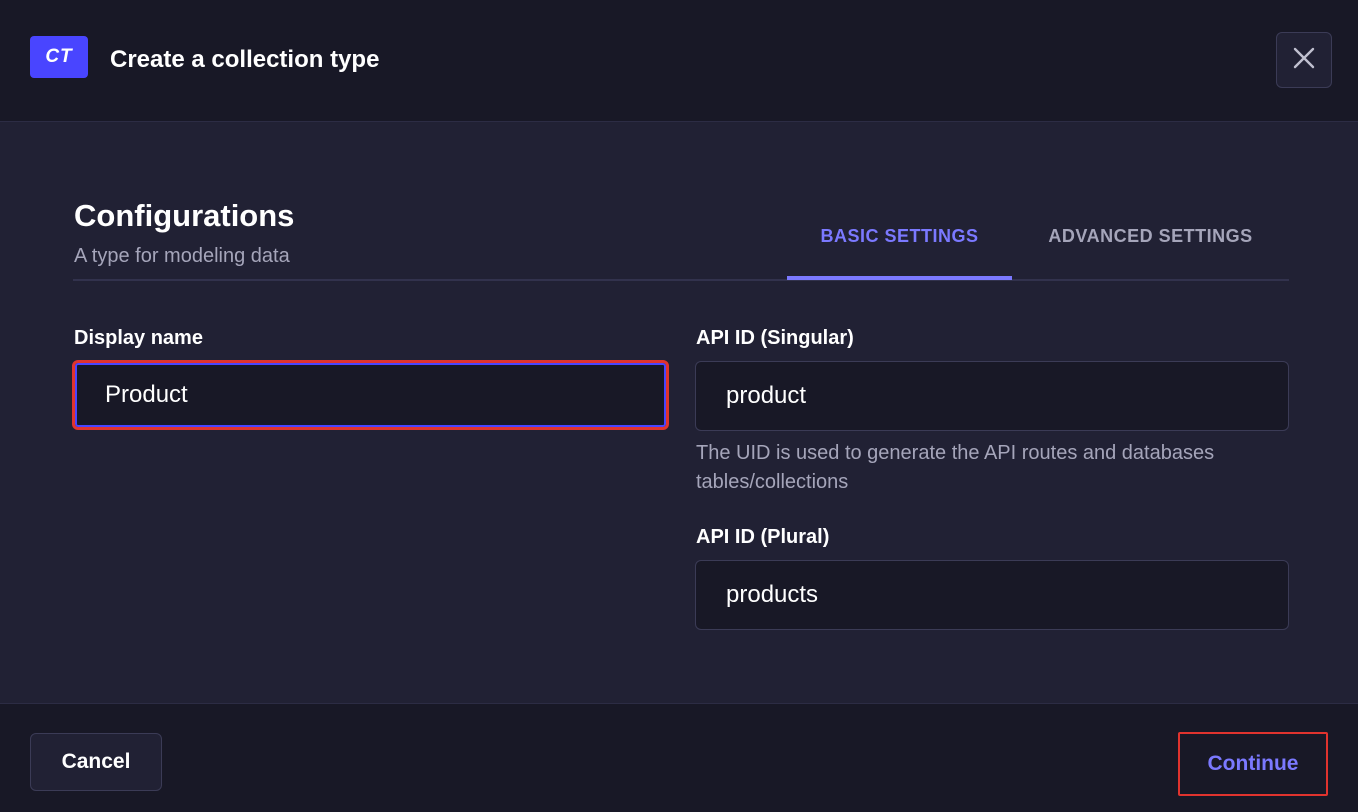 Image resolution: width=1358 pixels, height=812 pixels. Describe the element at coordinates (370, 395) in the screenshot. I see `display-name-input` at that location.